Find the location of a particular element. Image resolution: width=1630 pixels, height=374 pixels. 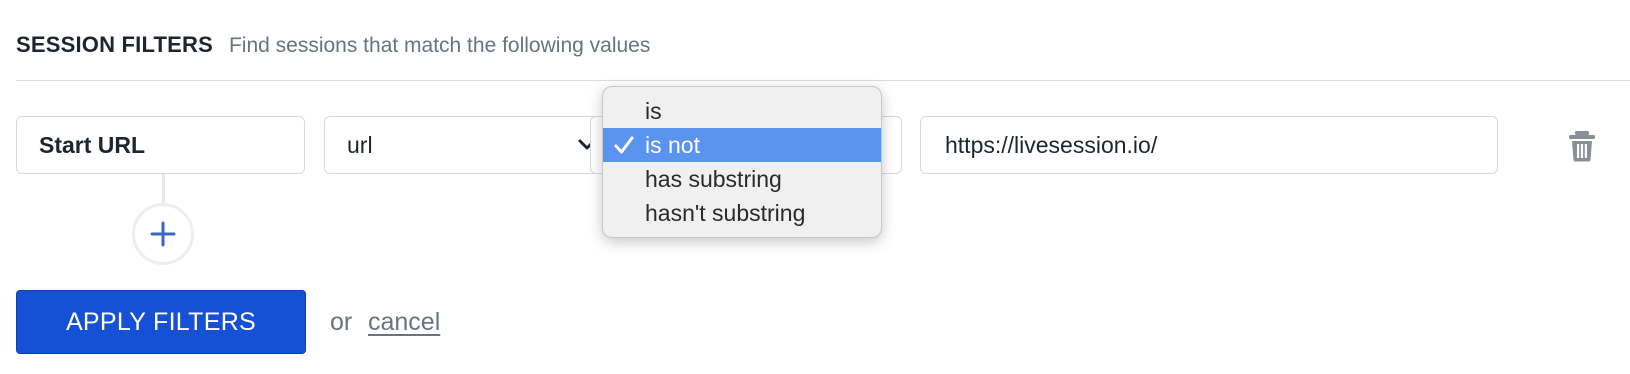

add-filter-button is located at coordinates (163, 234).